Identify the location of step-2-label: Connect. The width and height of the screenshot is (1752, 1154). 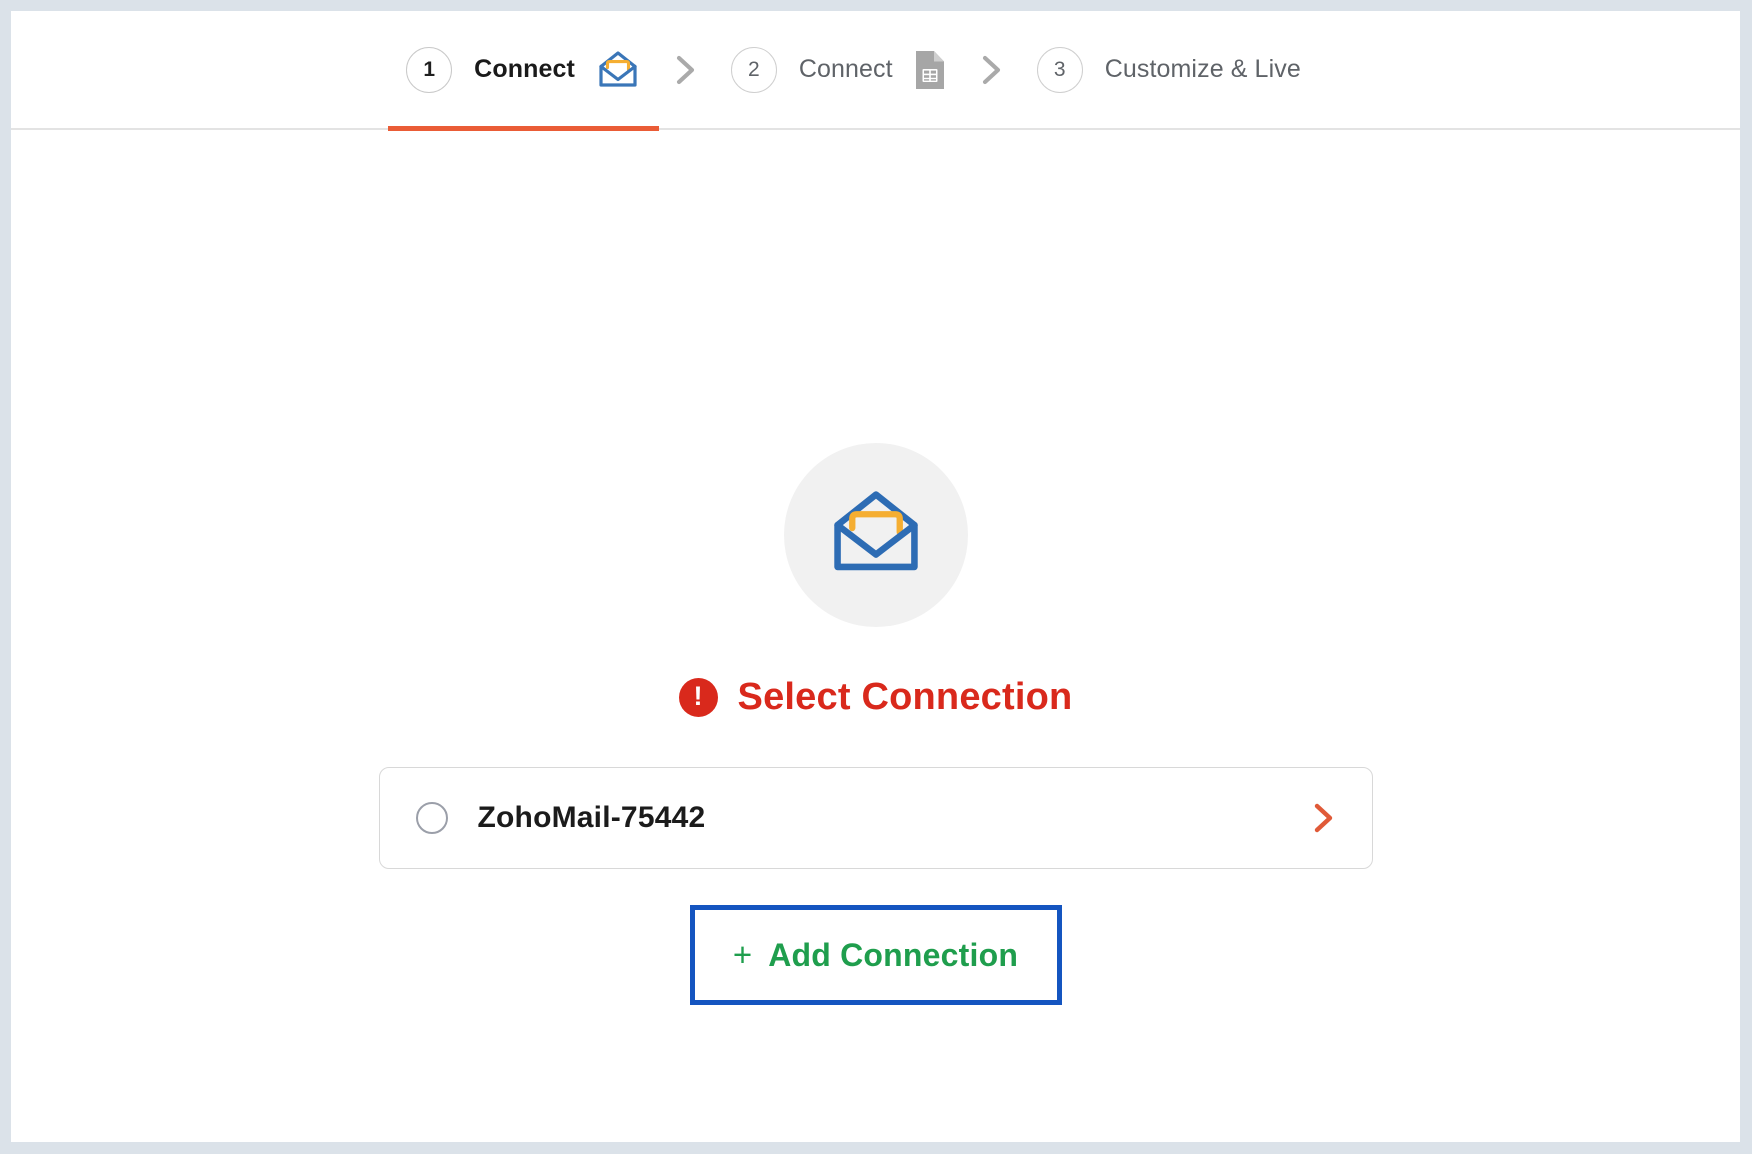
(845, 69).